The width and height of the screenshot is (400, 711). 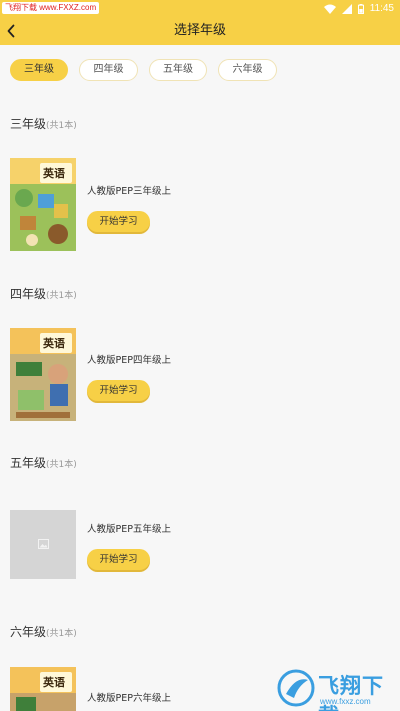 What do you see at coordinates (346, 8) in the screenshot?
I see `signal-icon` at bounding box center [346, 8].